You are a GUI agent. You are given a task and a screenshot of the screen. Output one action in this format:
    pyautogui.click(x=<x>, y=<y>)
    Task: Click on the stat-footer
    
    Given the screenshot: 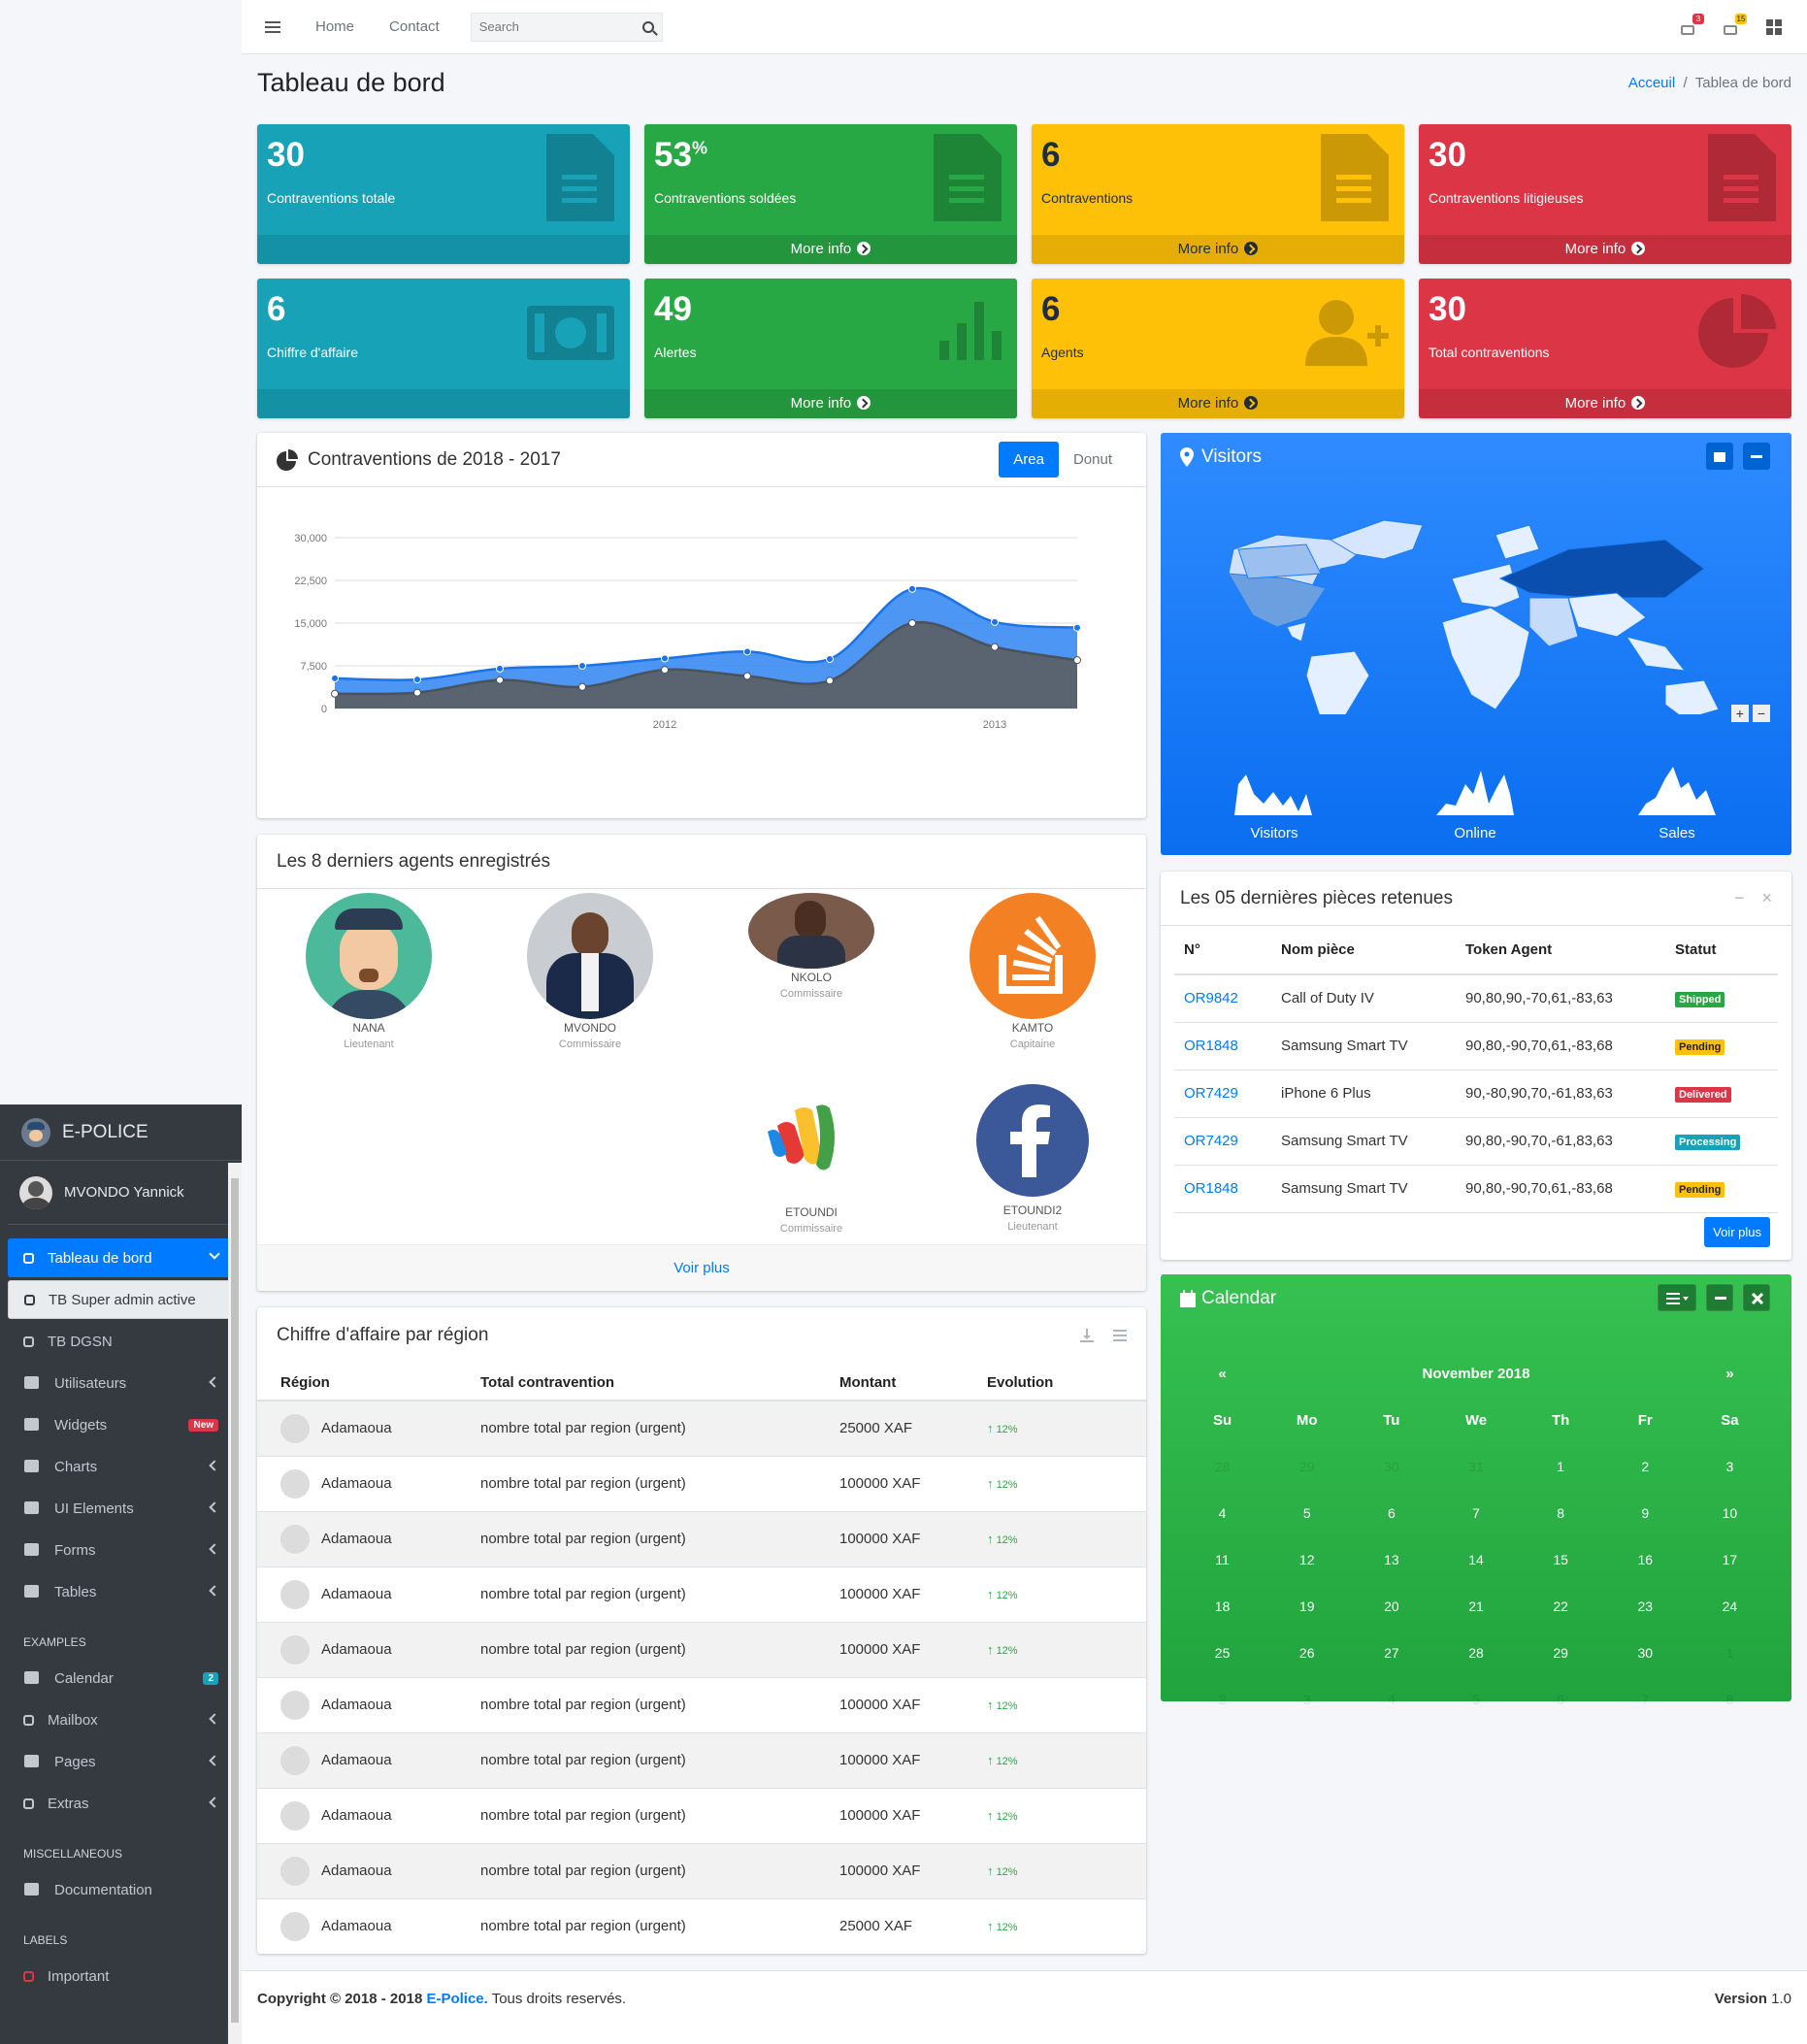 What is the action you would take?
    pyautogui.click(x=444, y=250)
    